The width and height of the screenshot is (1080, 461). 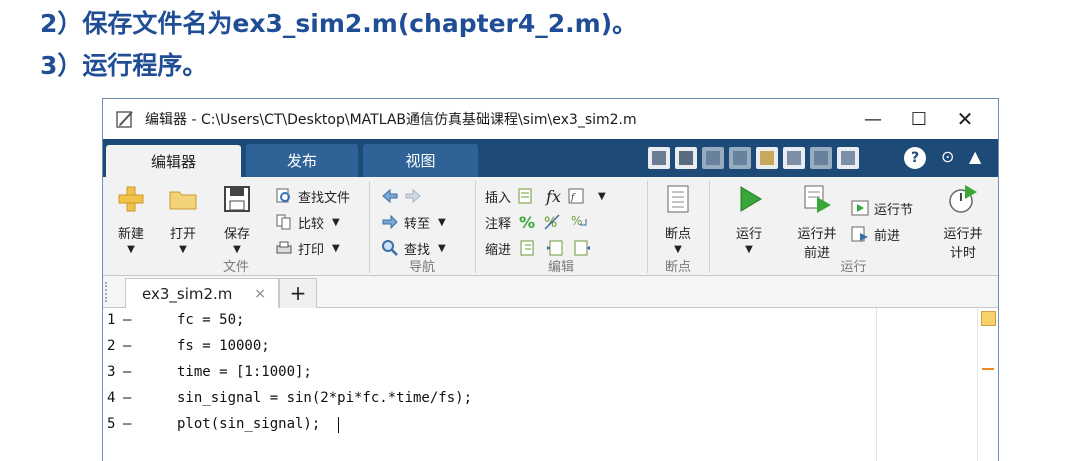 I want to click on help-icon: ?, so click(x=915, y=158).